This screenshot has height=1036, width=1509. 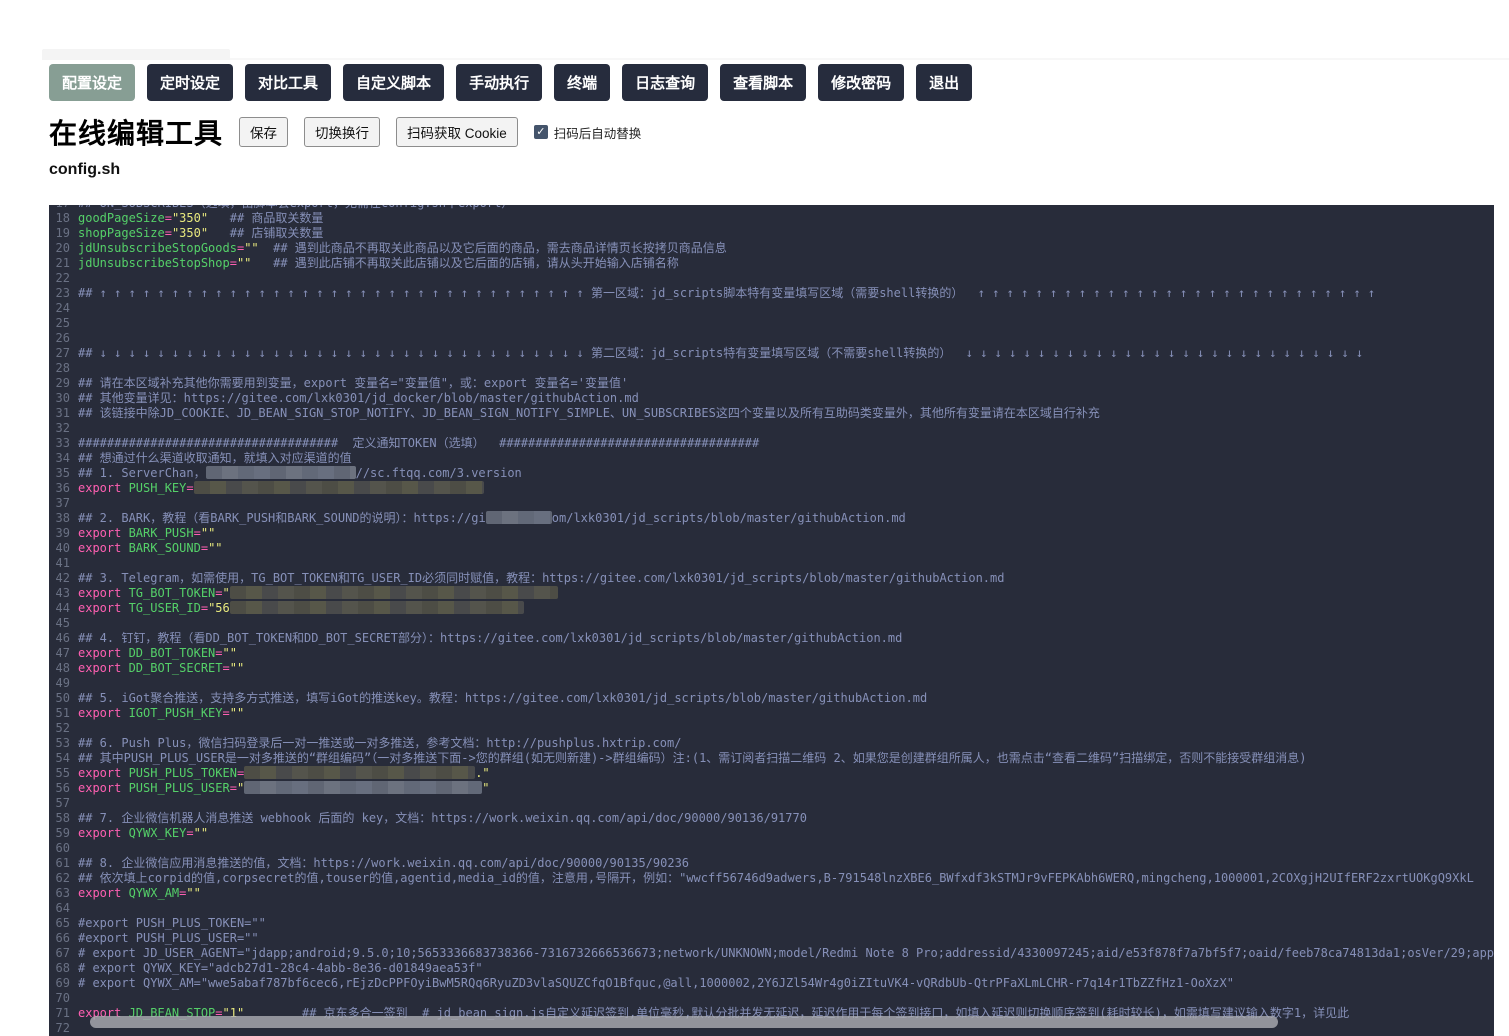 I want to click on toggle-wrap-button: 切换换行, so click(x=342, y=132).